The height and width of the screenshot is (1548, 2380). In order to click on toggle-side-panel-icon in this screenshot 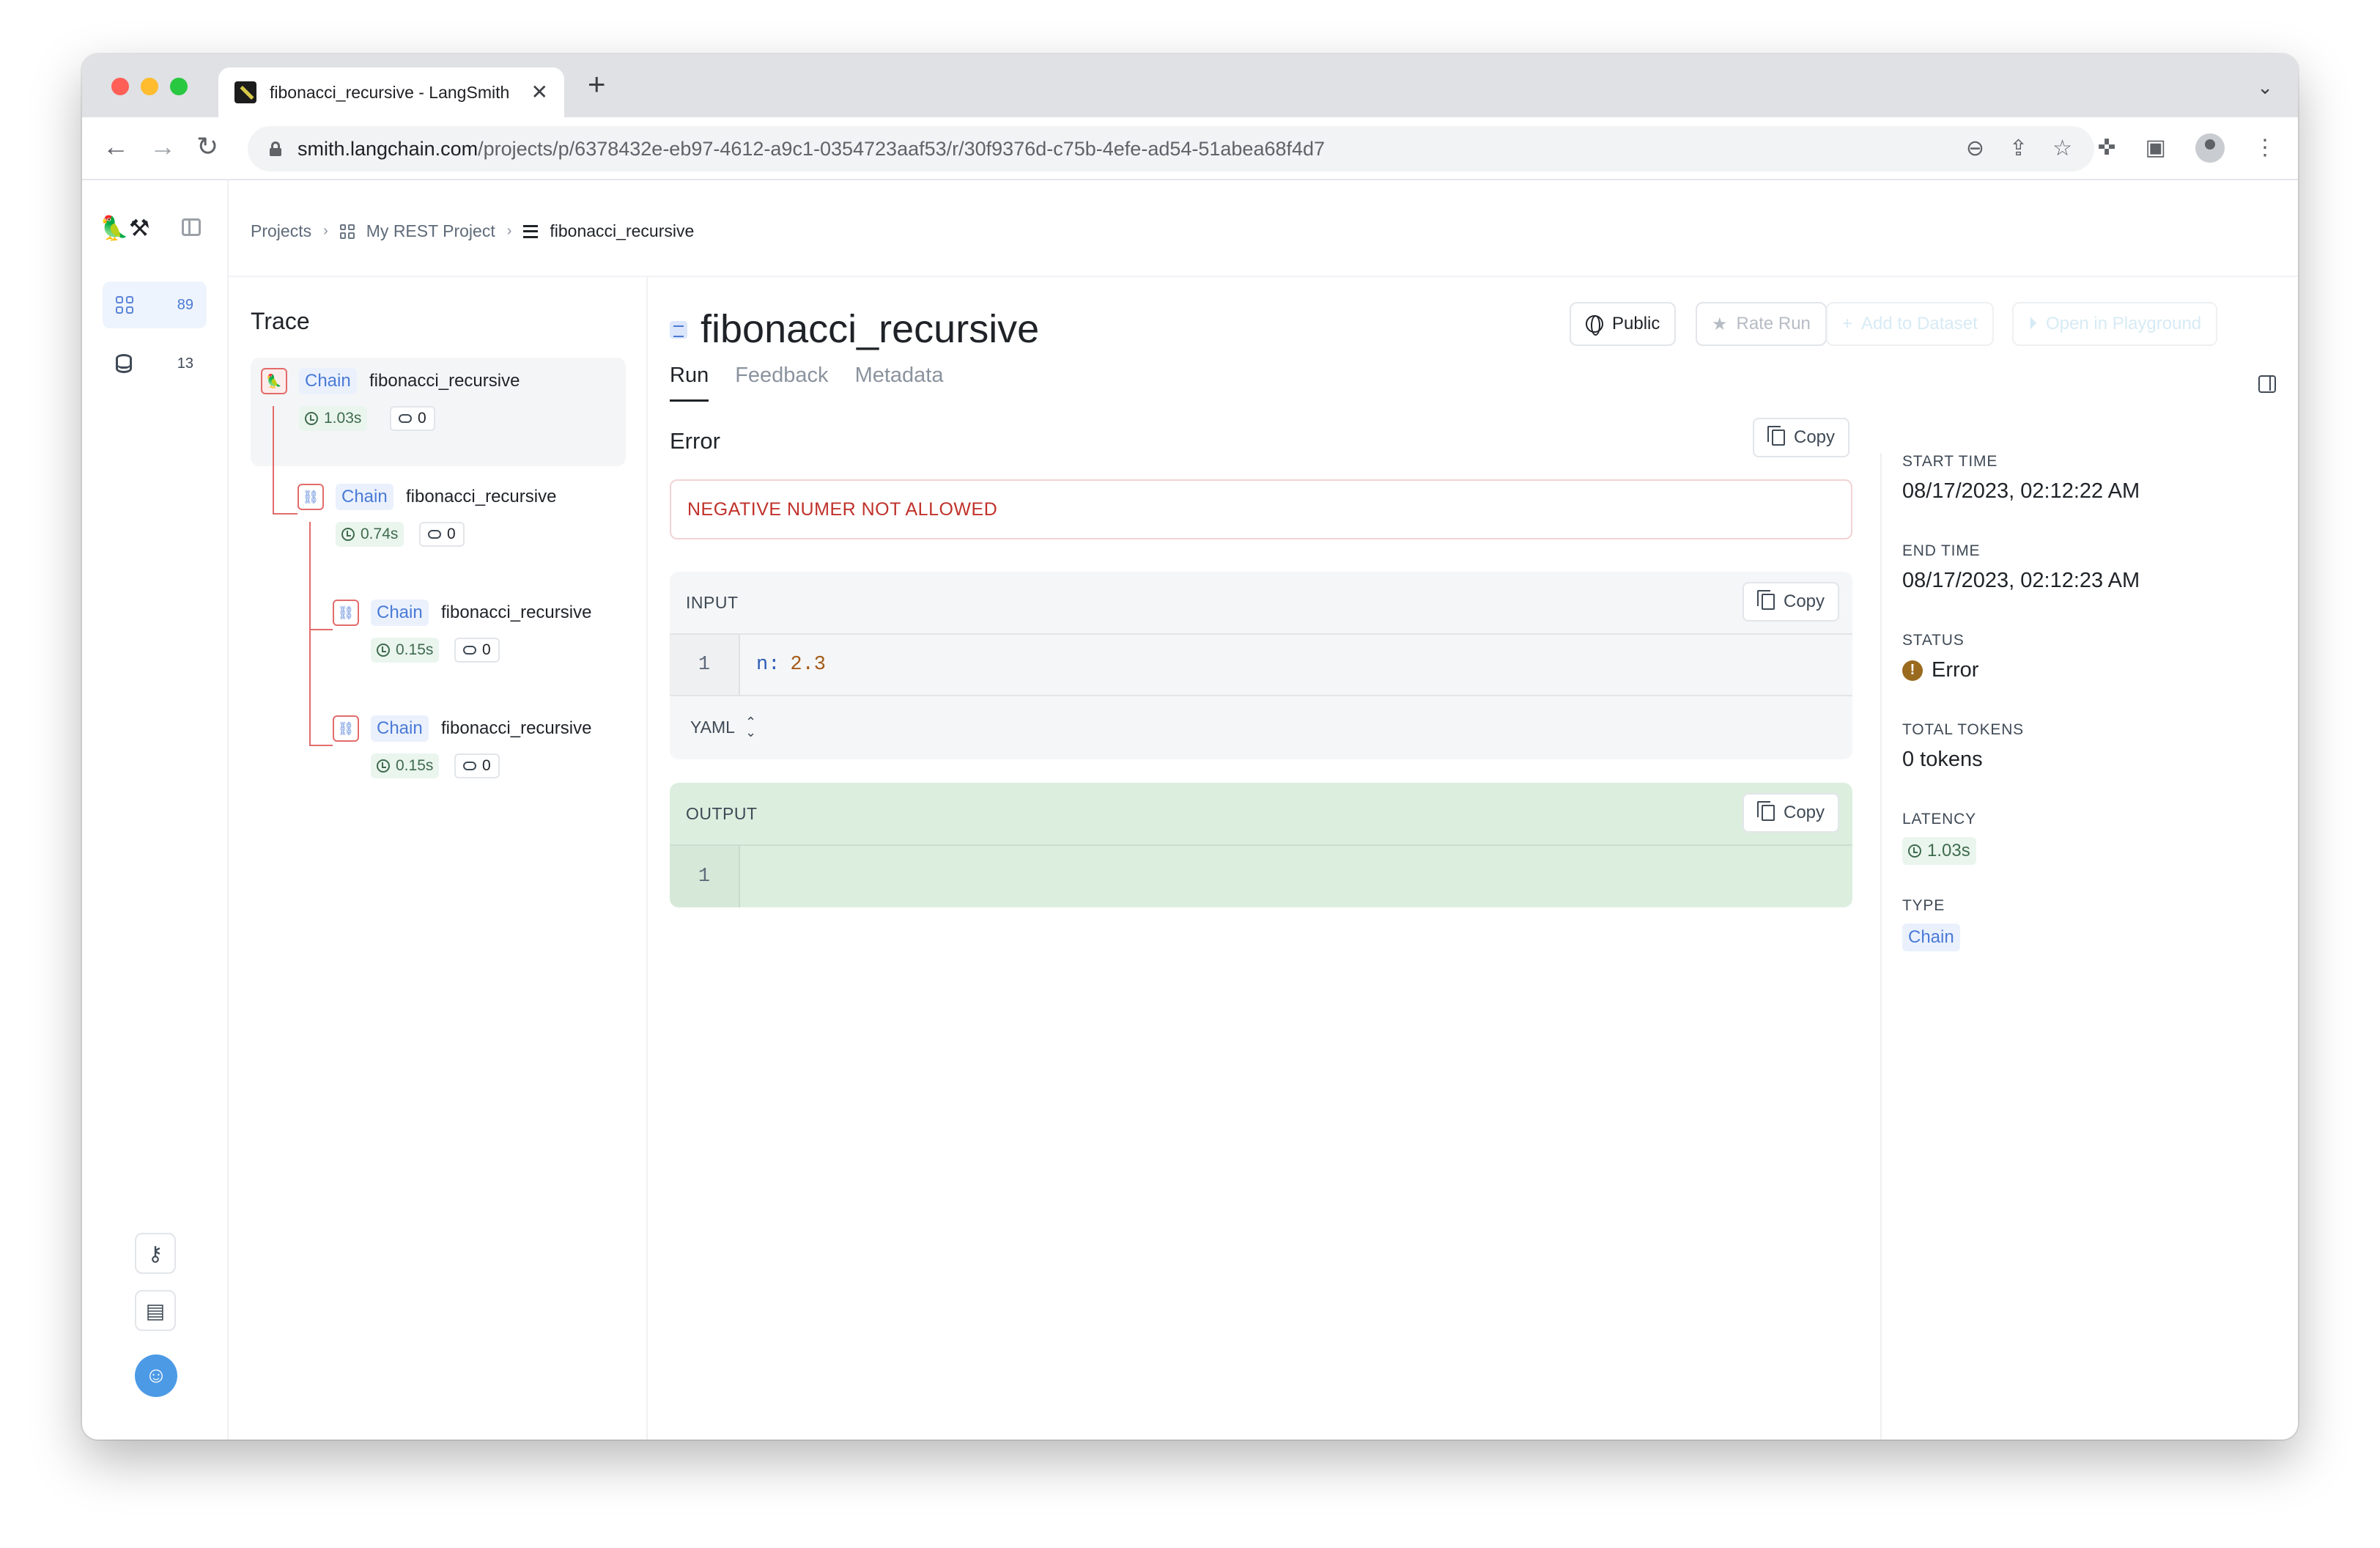, I will do `click(2267, 384)`.